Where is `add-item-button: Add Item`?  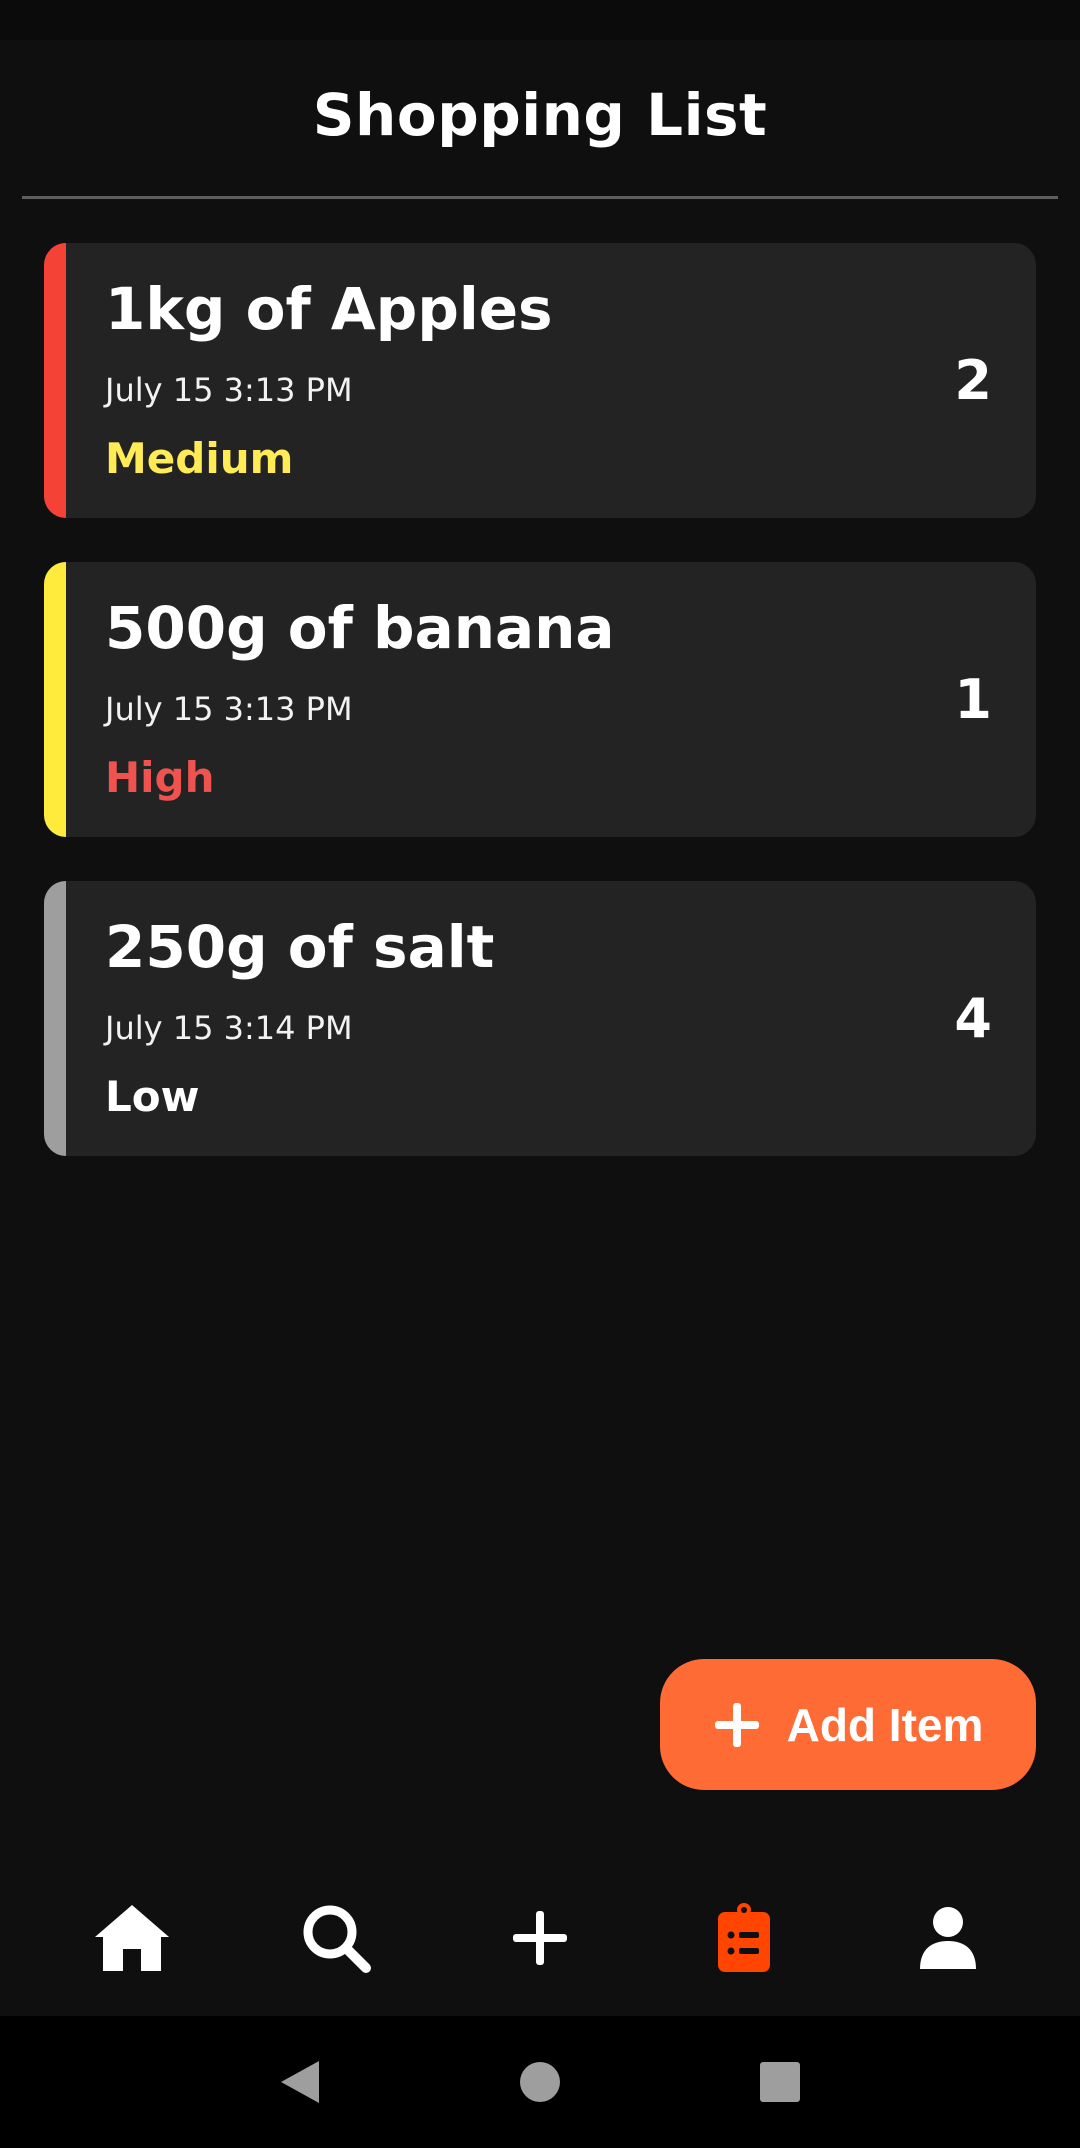
add-item-button: Add Item is located at coordinates (848, 1724).